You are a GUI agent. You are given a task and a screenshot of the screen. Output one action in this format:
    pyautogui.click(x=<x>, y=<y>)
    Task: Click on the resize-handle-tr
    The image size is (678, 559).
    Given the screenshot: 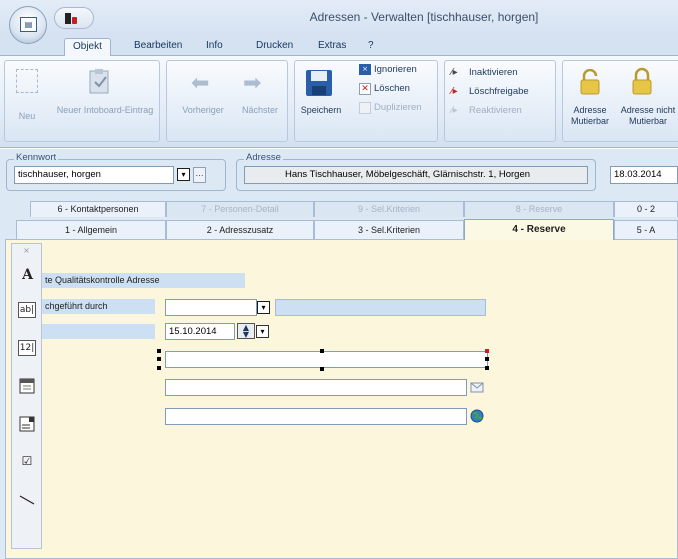 What is the action you would take?
    pyautogui.click(x=487, y=351)
    